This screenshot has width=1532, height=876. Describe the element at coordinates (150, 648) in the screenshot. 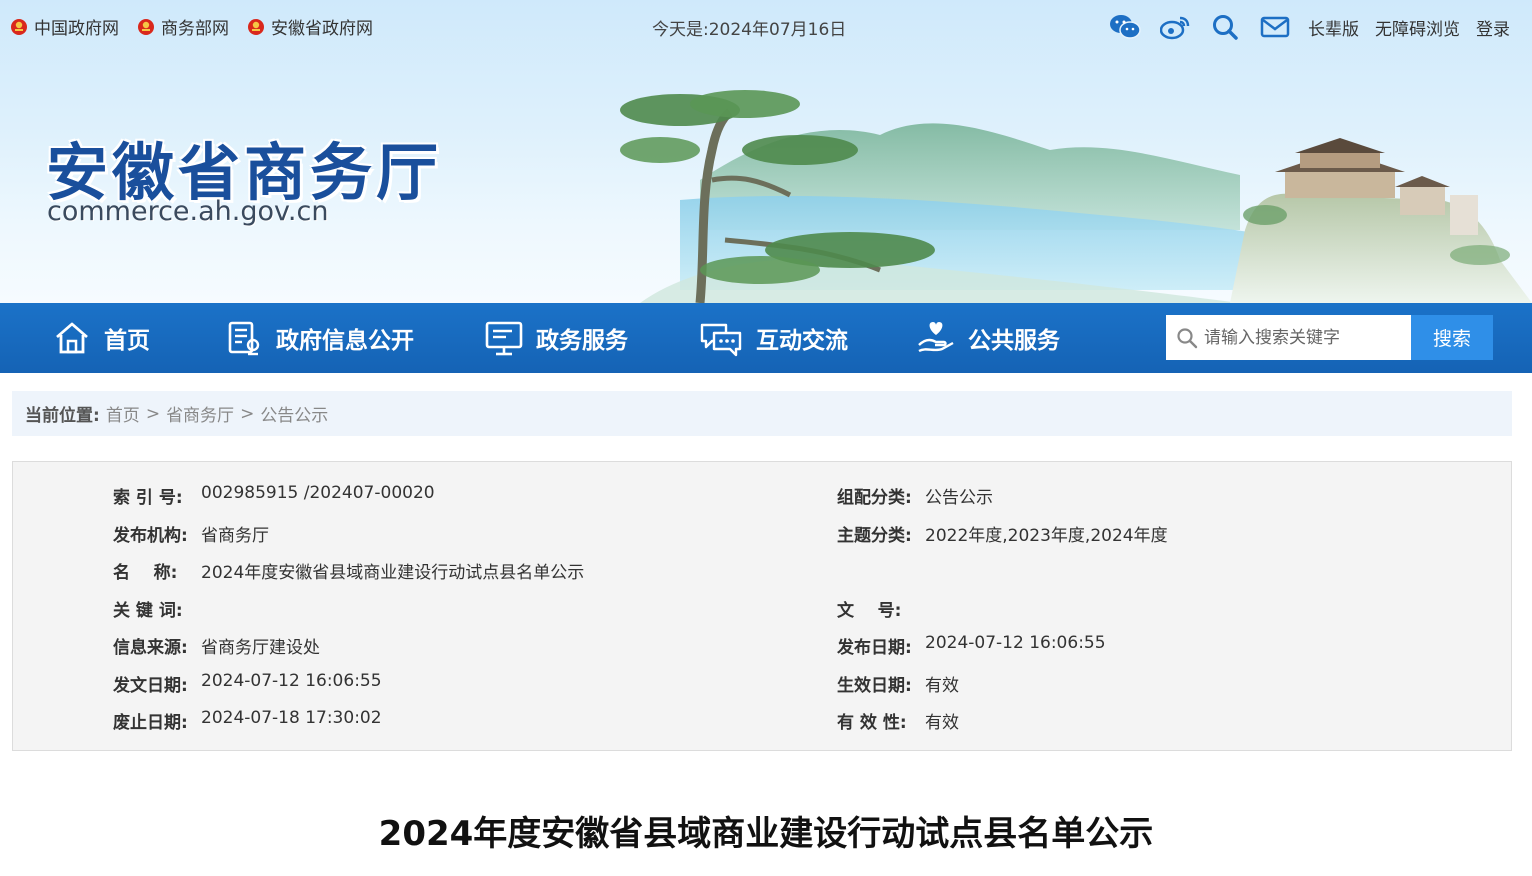

I see `meta-label: 信息来源:` at that location.